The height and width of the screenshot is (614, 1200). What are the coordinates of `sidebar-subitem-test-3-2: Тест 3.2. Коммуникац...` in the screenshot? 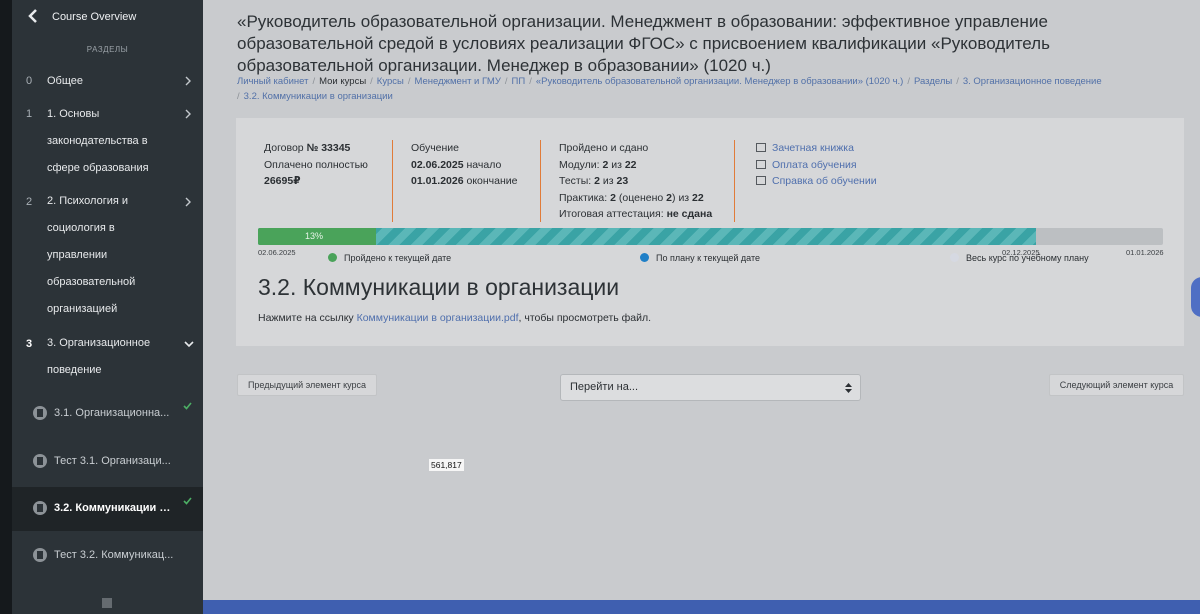 It's located at (107, 556).